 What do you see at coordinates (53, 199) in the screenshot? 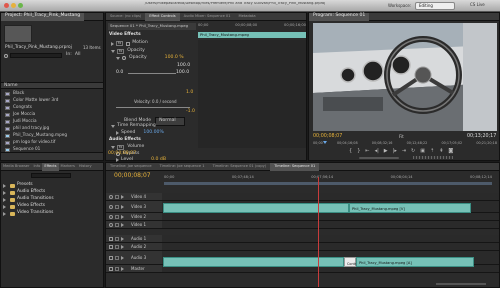
I see `effects-folder: Audio Transitions` at bounding box center [53, 199].